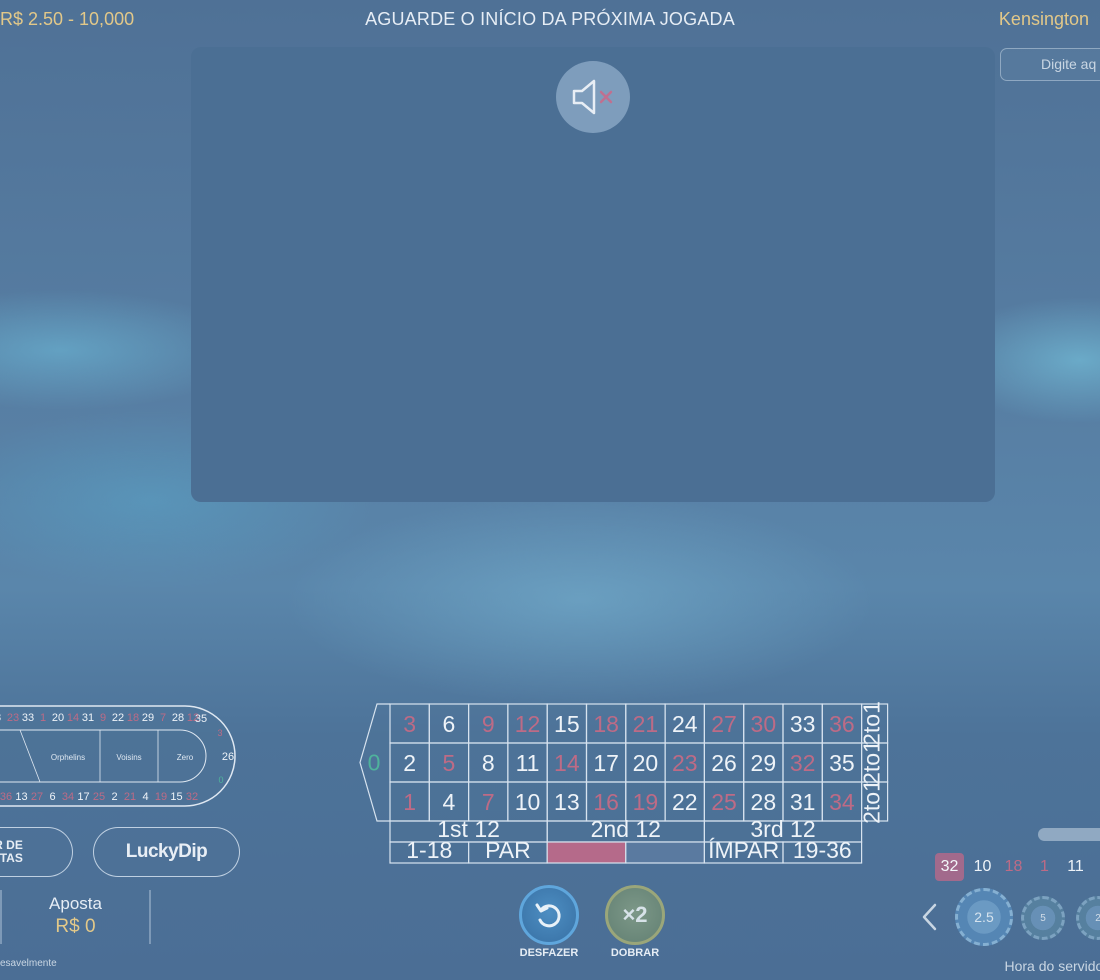  Describe the element at coordinates (192, 797) in the screenshot. I see `racetrack-number: 32` at that location.